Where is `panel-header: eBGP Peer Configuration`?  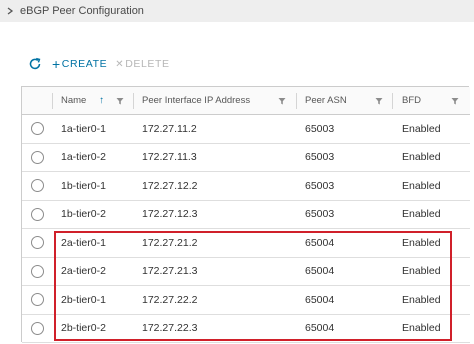 panel-header: eBGP Peer Configuration is located at coordinates (237, 11).